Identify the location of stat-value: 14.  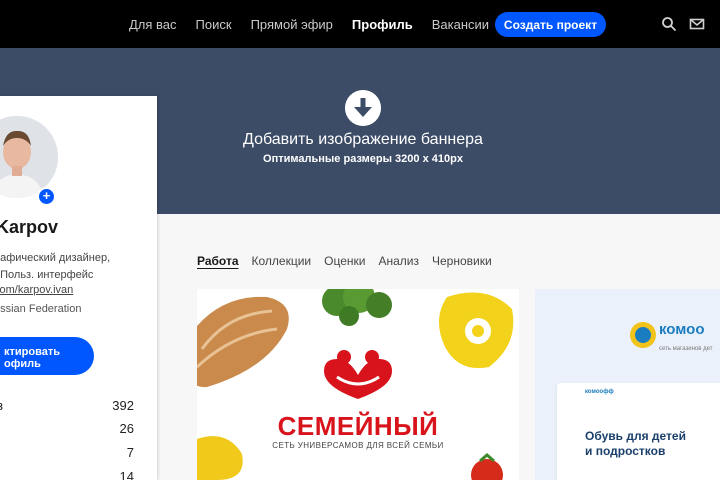
(126, 474).